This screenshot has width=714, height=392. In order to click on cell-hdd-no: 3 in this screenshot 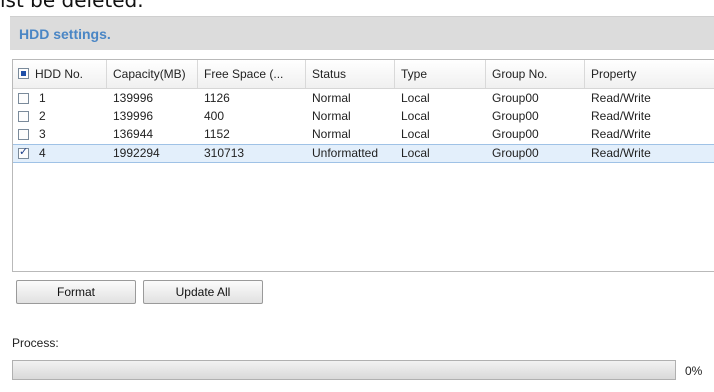, I will do `click(42, 134)`.